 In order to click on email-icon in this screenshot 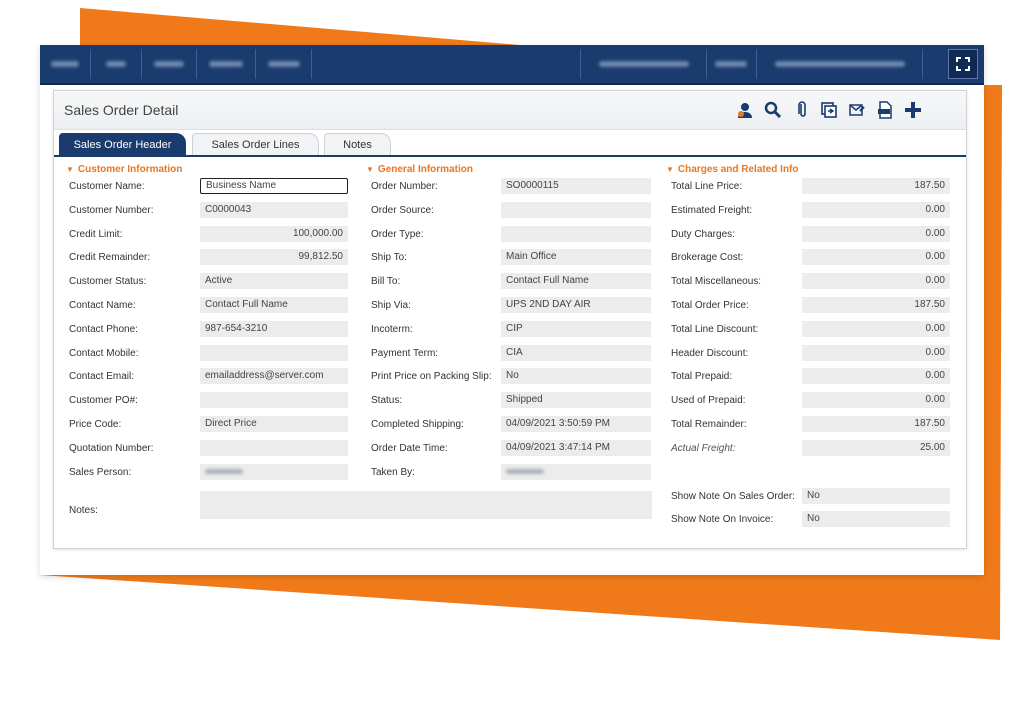, I will do `click(857, 110)`.